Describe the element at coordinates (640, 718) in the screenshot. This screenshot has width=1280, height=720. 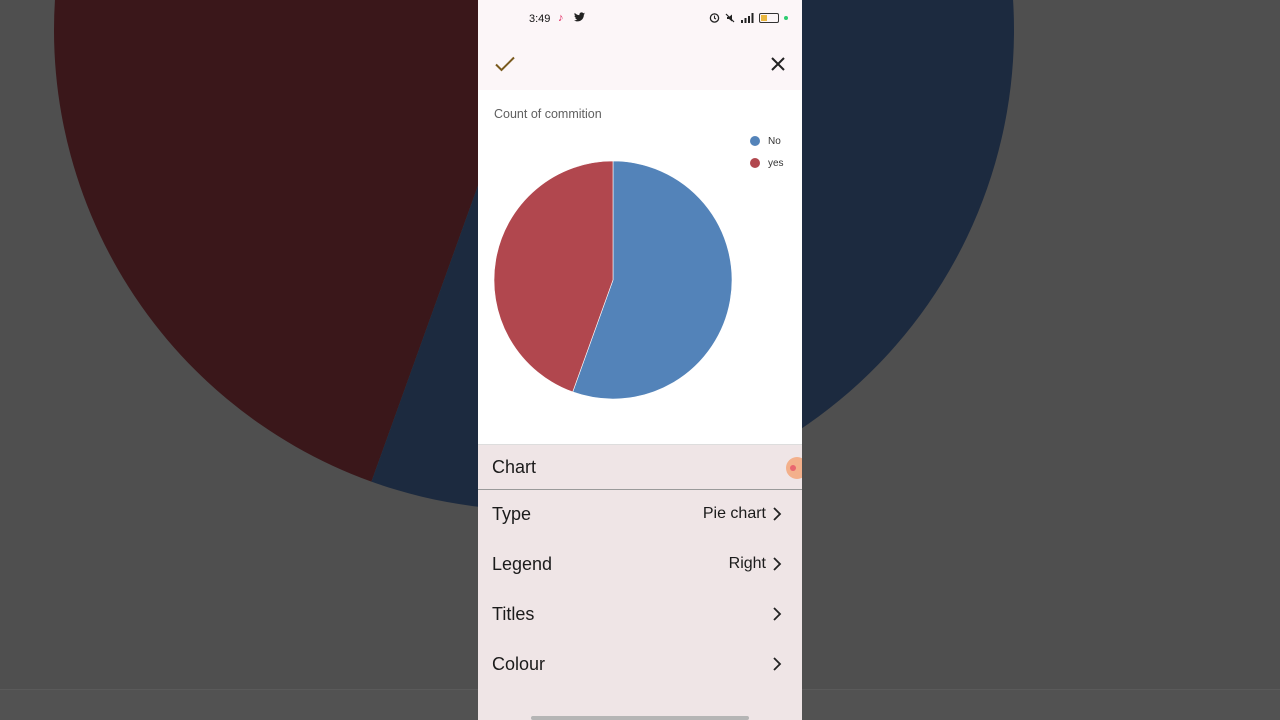
I see `home-indicator` at that location.